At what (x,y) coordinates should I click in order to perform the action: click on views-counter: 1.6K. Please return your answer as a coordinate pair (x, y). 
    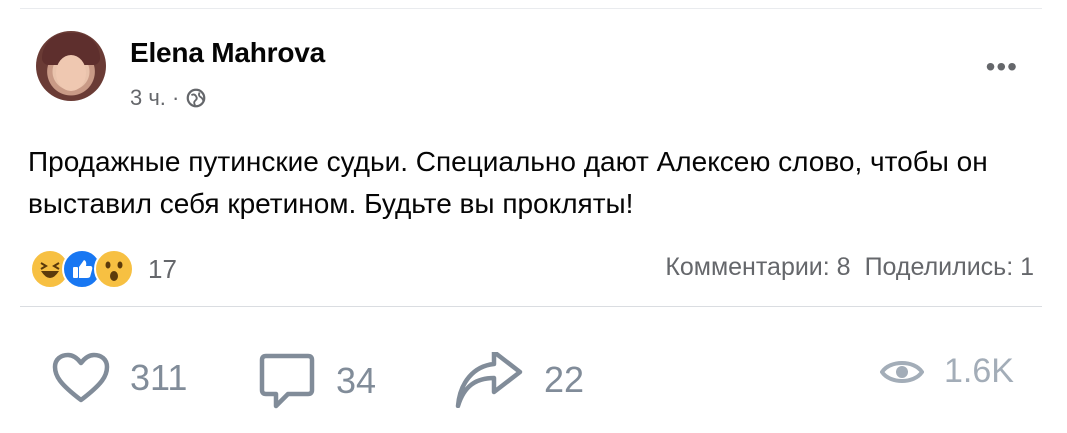
    Looking at the image, I should click on (947, 371).